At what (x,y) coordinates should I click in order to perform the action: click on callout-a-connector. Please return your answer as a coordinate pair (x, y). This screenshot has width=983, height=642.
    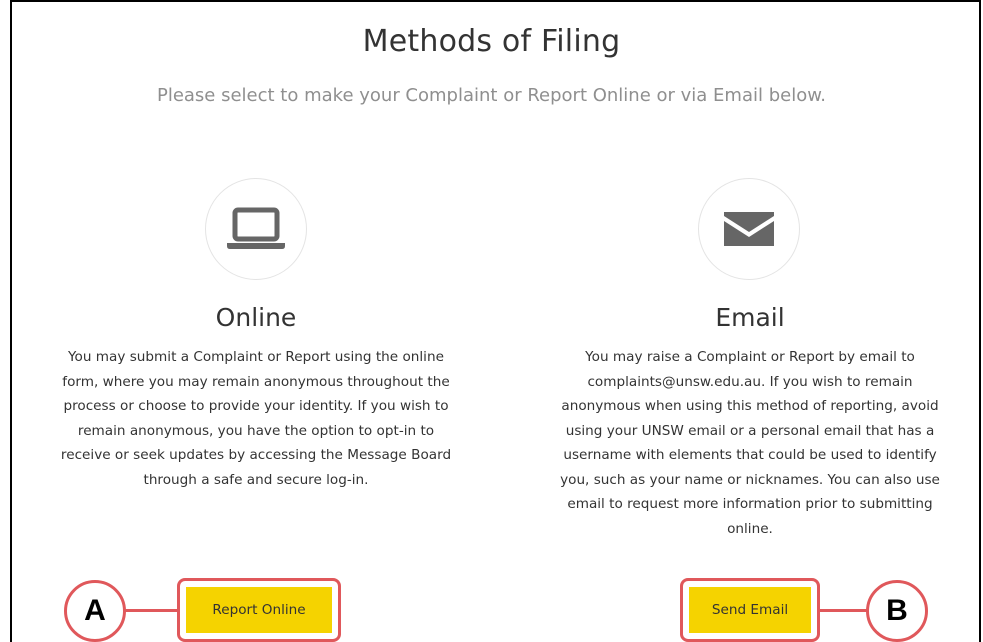
    Looking at the image, I should click on (152, 610).